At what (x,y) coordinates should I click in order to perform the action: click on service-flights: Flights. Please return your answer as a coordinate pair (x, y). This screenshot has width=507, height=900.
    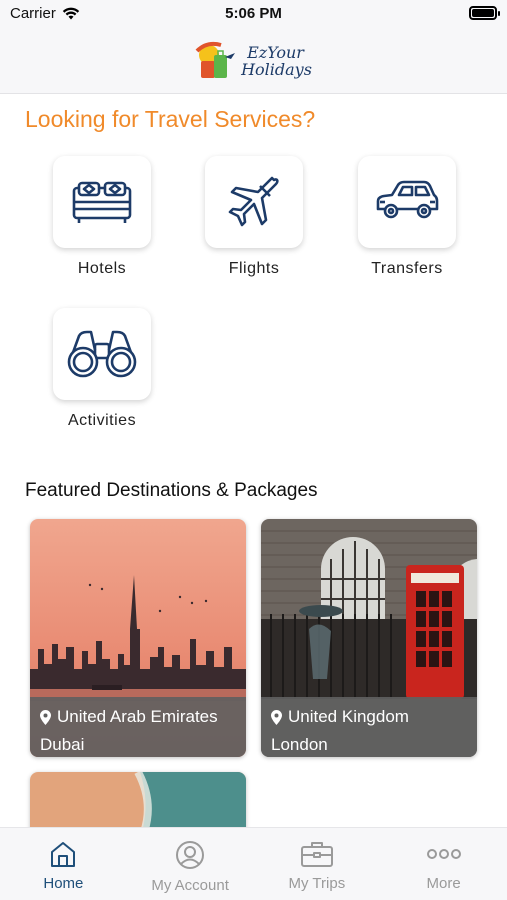
    Looking at the image, I should click on (254, 217).